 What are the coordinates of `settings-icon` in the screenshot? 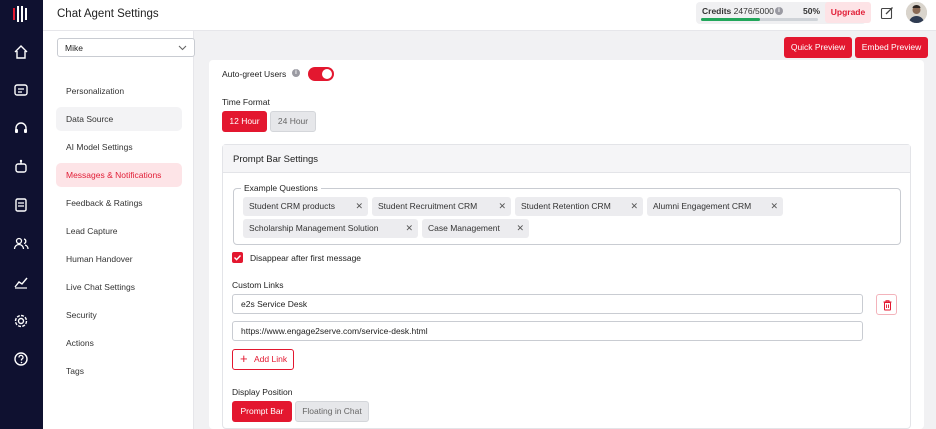 It's located at (21, 321).